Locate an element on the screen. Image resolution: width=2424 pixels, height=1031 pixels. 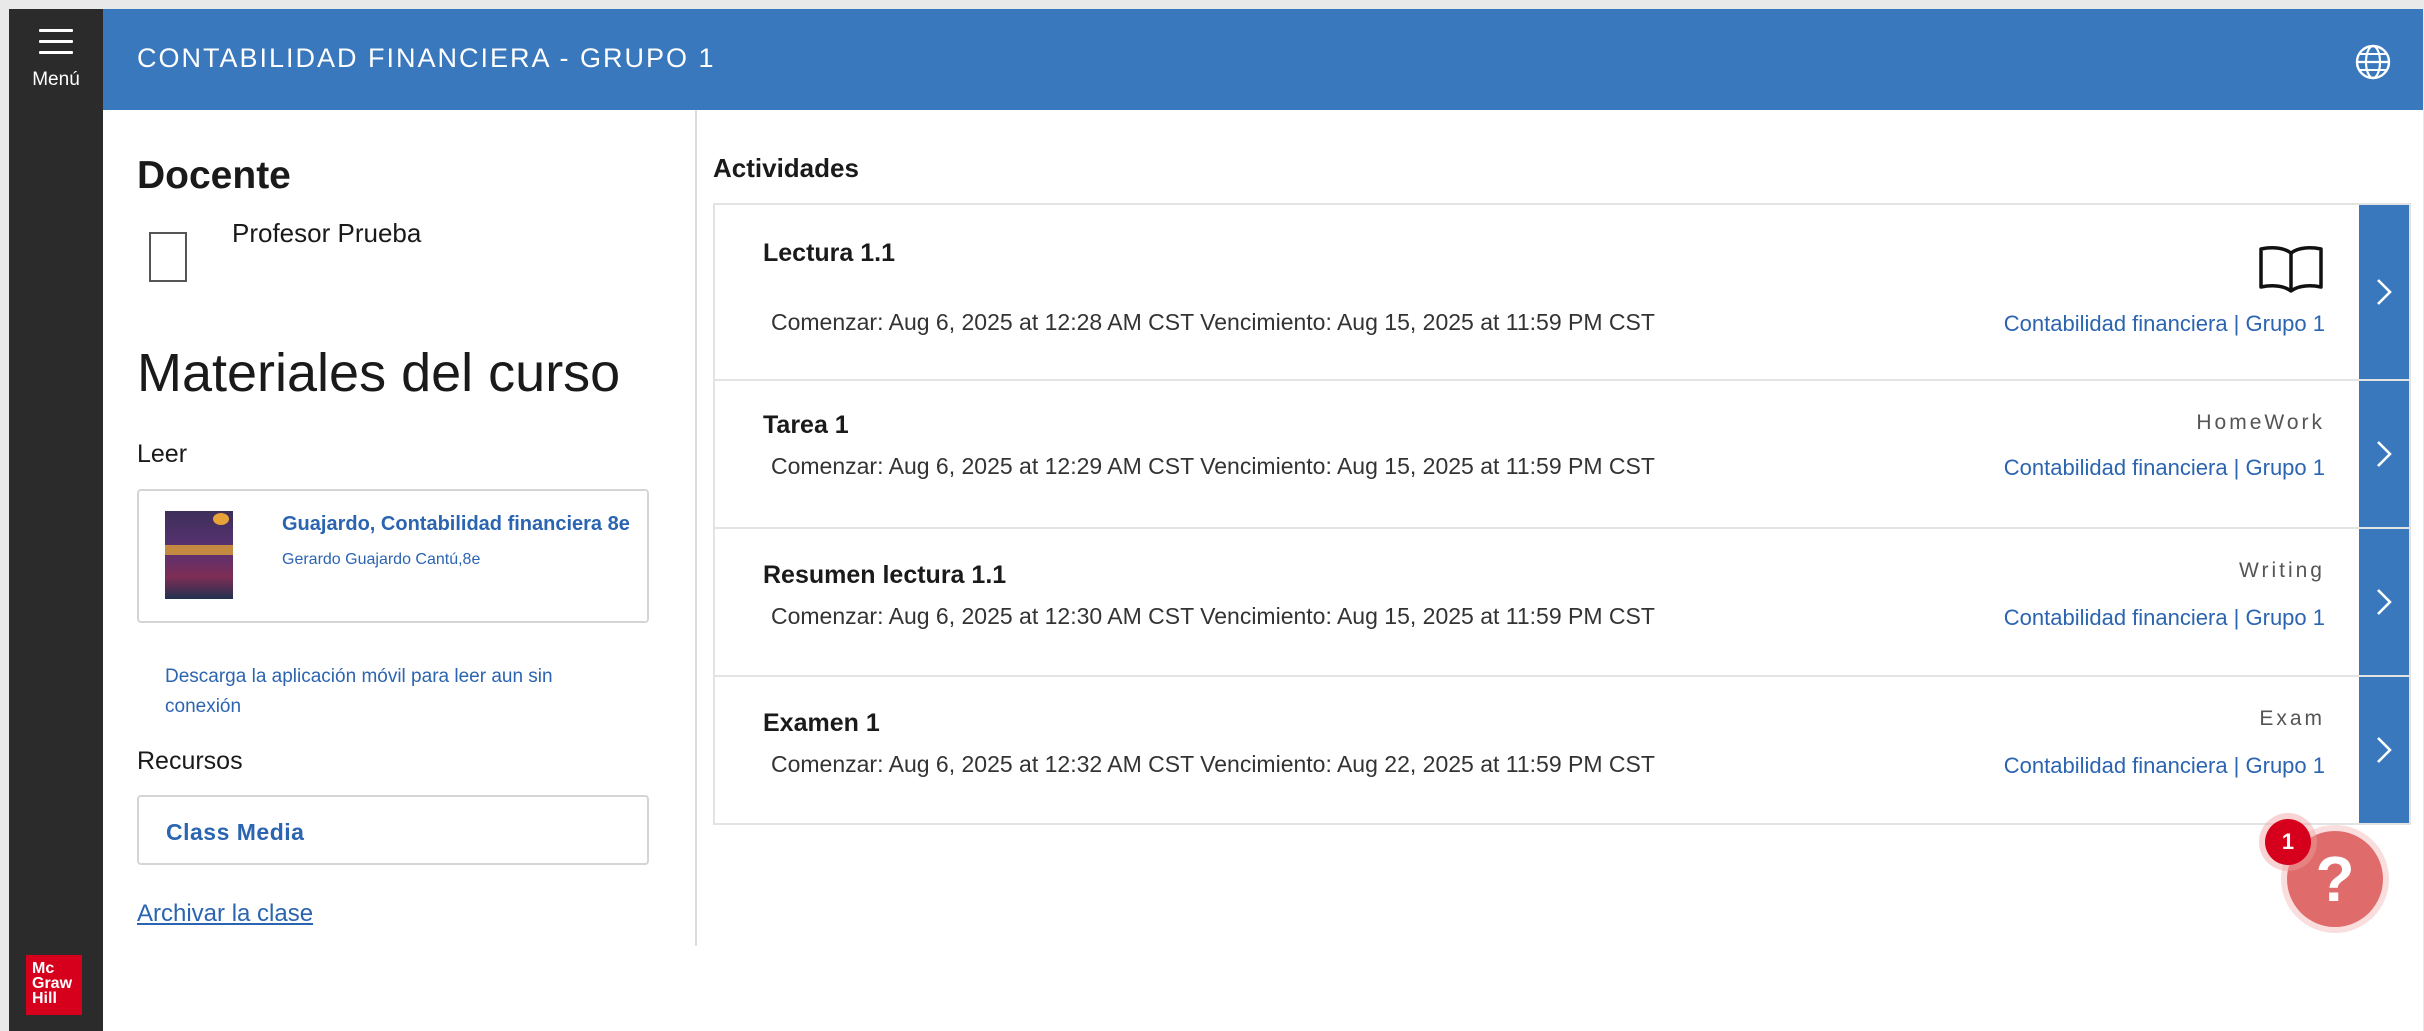
class-media-label: Class Media is located at coordinates (235, 832).